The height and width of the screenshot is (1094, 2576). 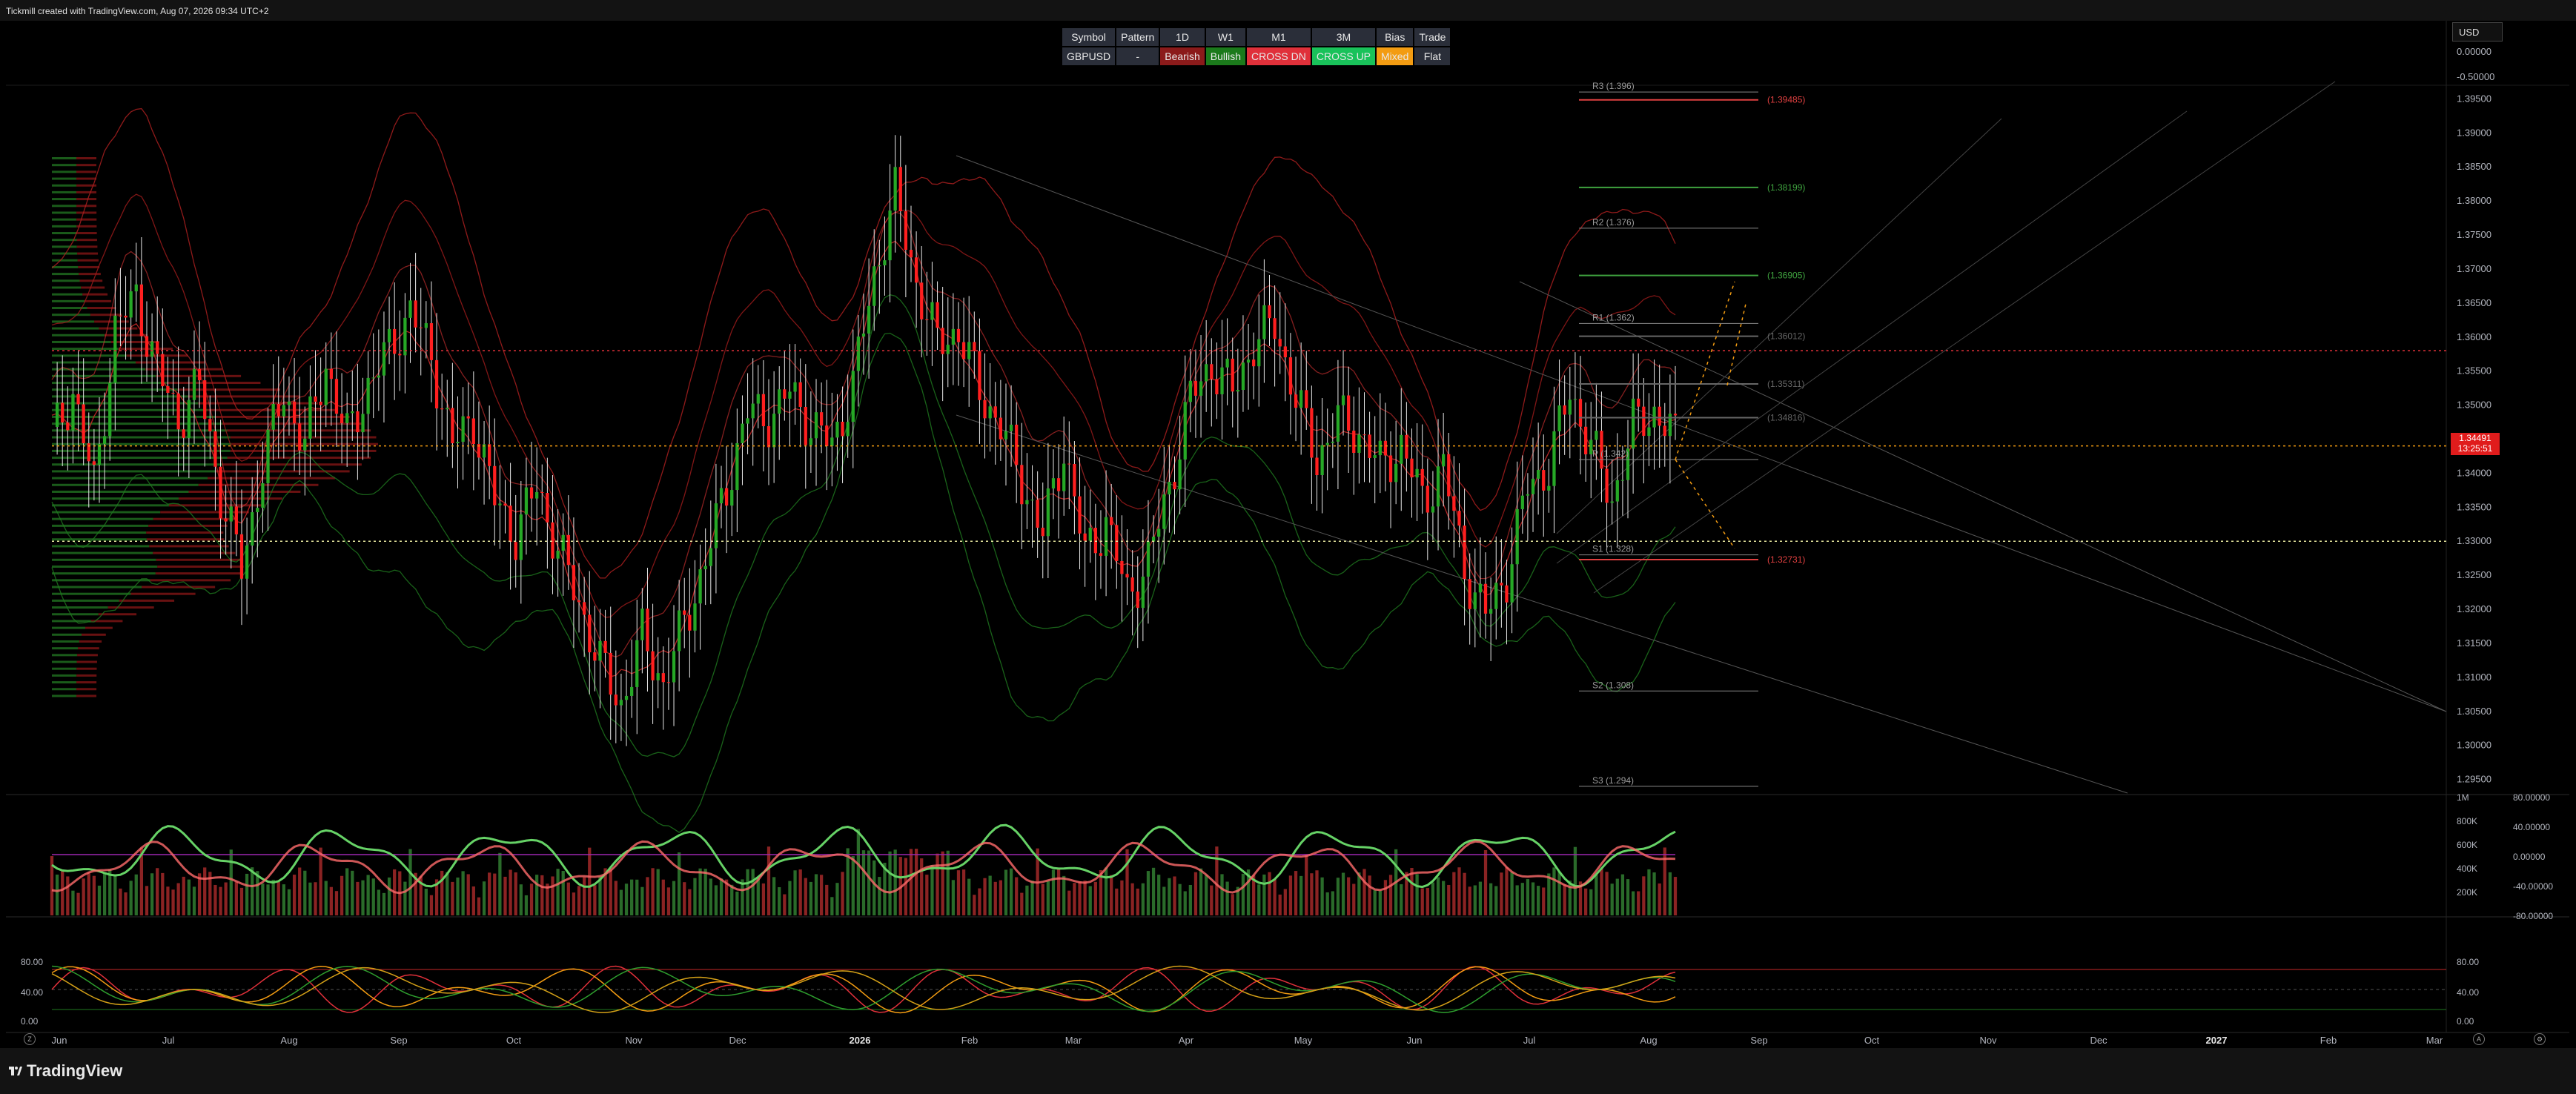 What do you see at coordinates (2474, 371) in the screenshot?
I see `price-axis-tick: 1.35500` at bounding box center [2474, 371].